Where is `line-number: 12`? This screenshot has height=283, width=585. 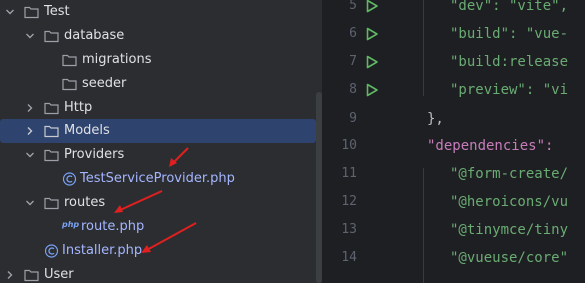
line-number: 12 is located at coordinates (349, 201).